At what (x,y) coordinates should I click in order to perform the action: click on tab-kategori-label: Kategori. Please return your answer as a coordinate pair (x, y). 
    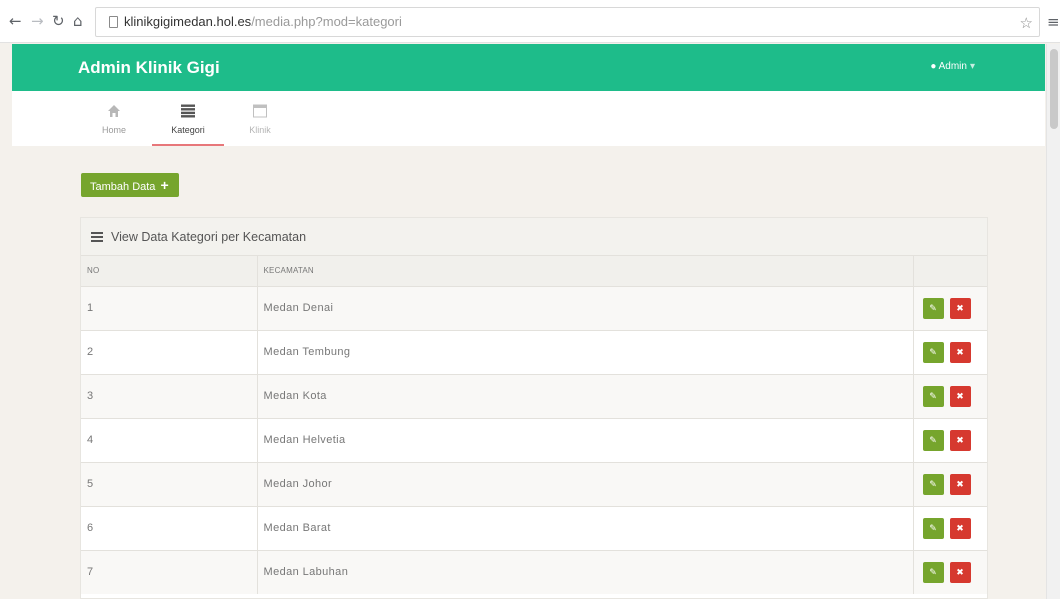
    Looking at the image, I should click on (188, 130).